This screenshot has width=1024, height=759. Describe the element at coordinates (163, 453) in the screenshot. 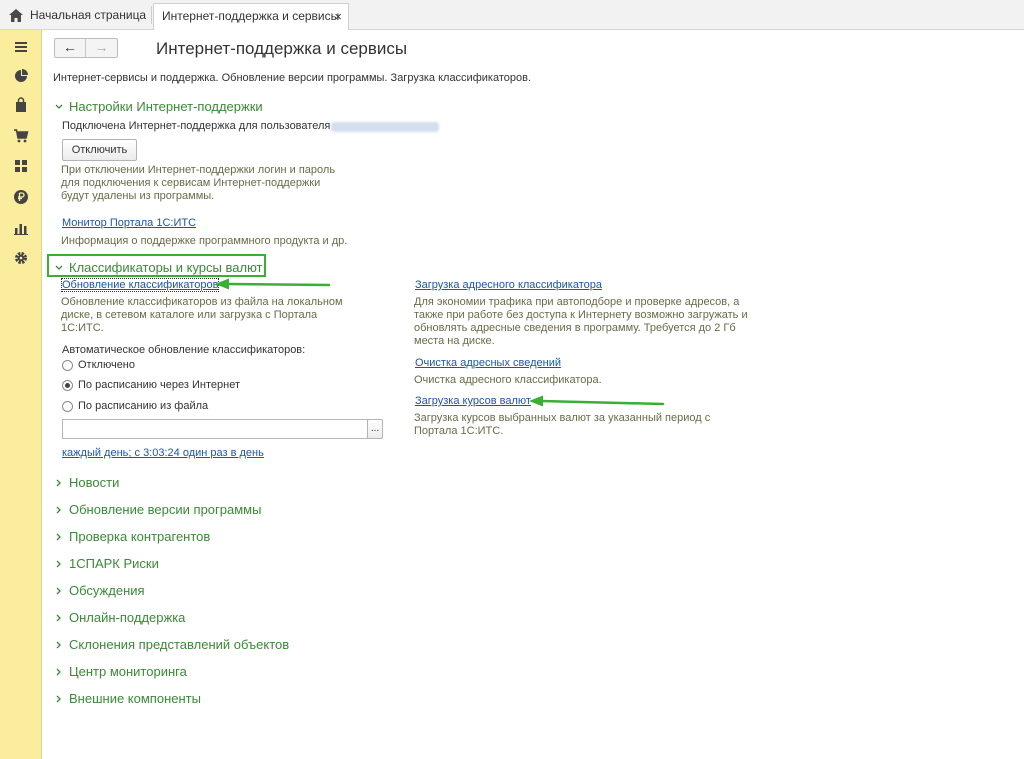

I see `schedule-link: каждый день; с 3:03:24 один раз в день` at that location.